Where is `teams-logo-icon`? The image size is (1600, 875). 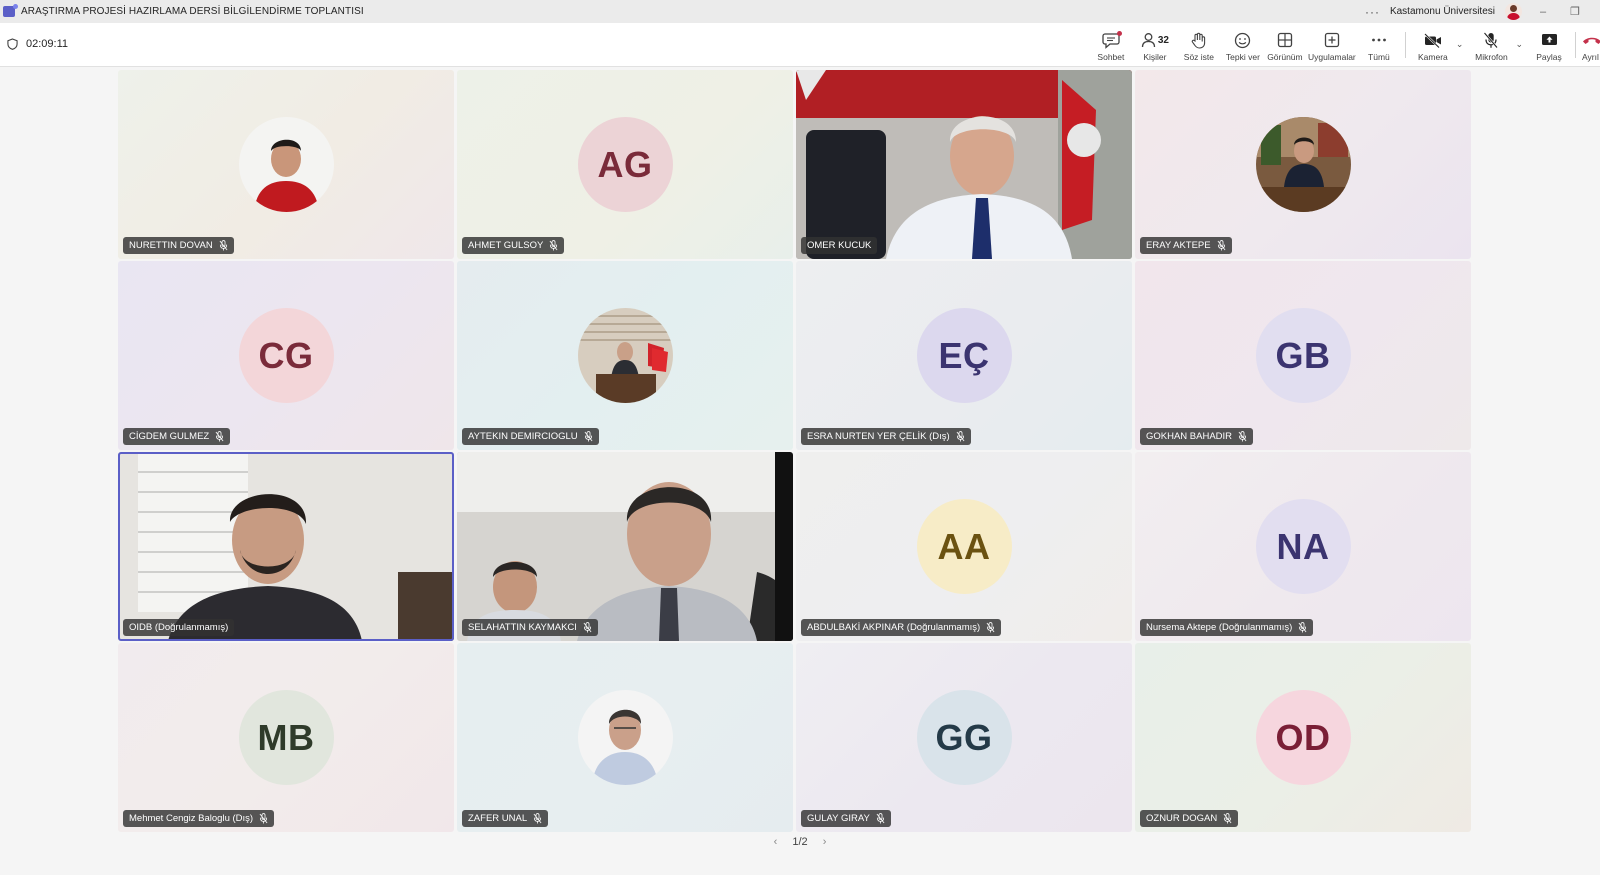
teams-logo-icon is located at coordinates (10, 10).